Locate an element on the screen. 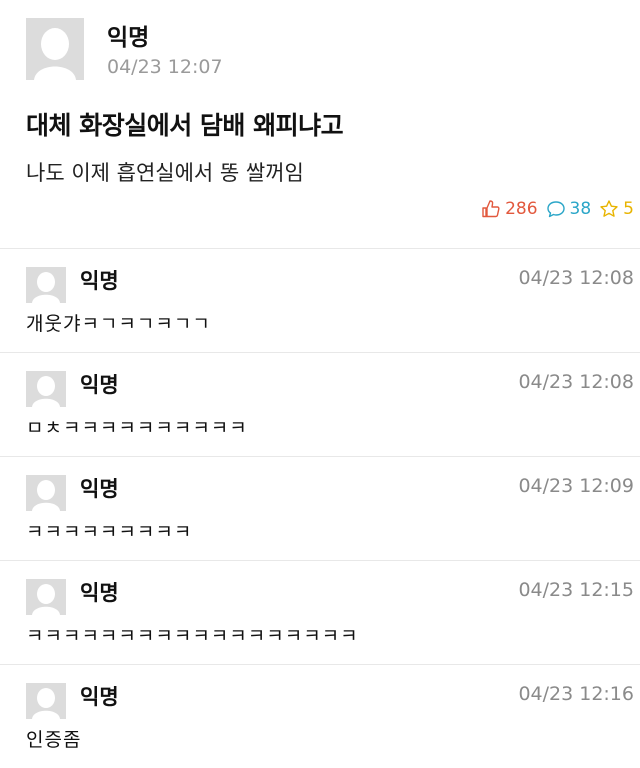  star-icon is located at coordinates (609, 208).